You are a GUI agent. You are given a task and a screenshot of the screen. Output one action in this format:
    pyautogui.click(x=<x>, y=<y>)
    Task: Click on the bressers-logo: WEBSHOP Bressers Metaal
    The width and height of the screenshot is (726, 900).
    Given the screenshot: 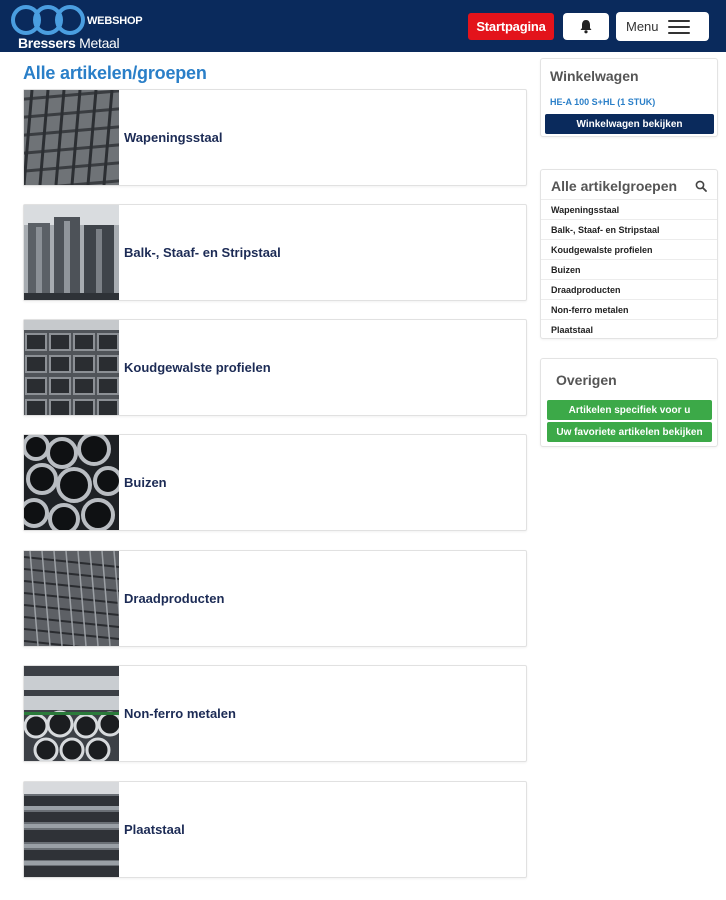 What is the action you would take?
    pyautogui.click(x=80, y=27)
    